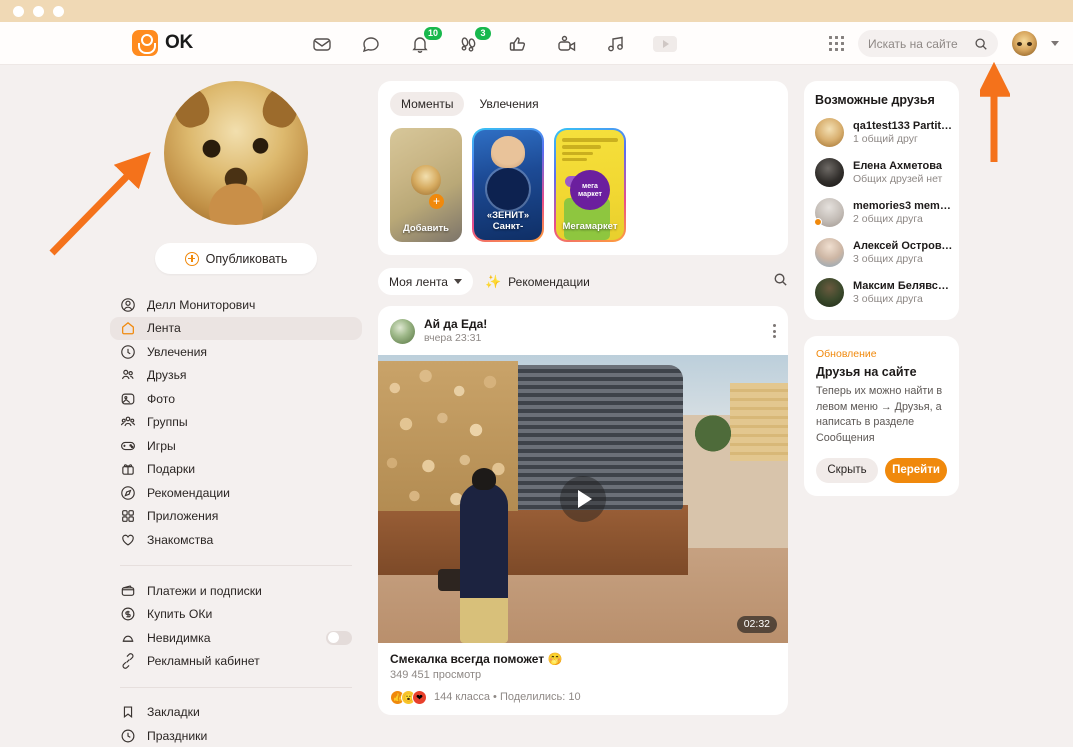  What do you see at coordinates (236, 328) in the screenshot?
I see `sidebar-item-feed: Лента` at bounding box center [236, 328].